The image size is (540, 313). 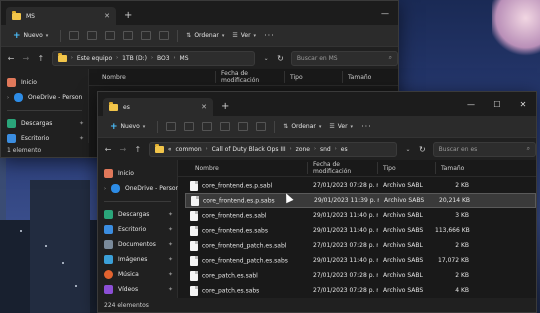 What do you see at coordinates (325, 149) in the screenshot?
I see `breadcrumb-item: snd` at bounding box center [325, 149].